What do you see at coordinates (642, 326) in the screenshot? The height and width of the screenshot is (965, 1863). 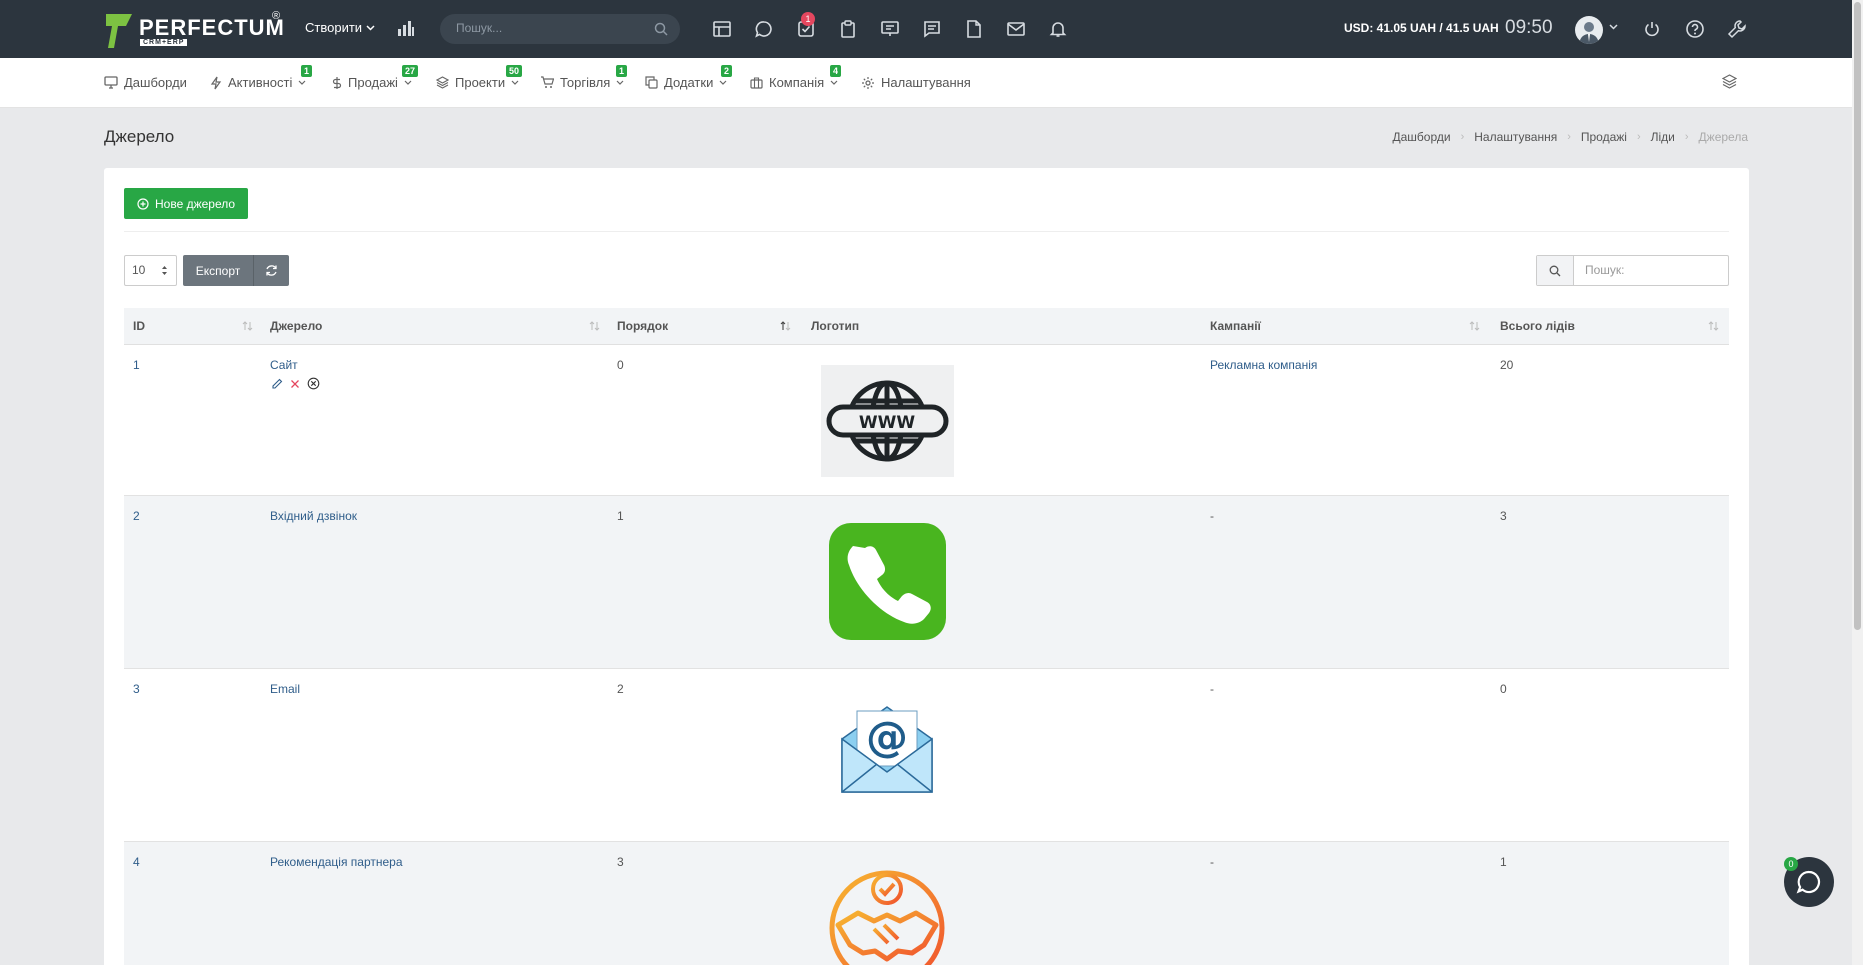 I see `column-header-order: Порядок` at bounding box center [642, 326].